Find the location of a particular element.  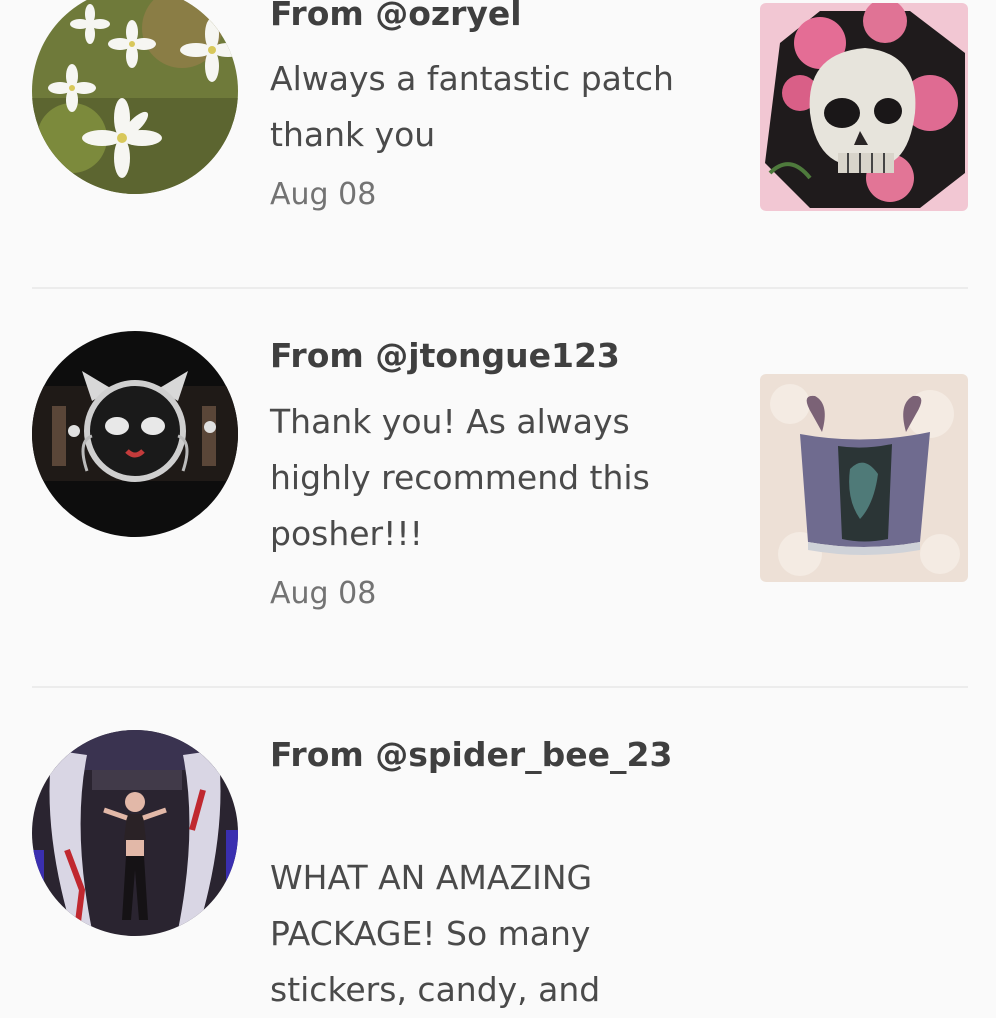

skull-roses-patch-image is located at coordinates (864, 107).